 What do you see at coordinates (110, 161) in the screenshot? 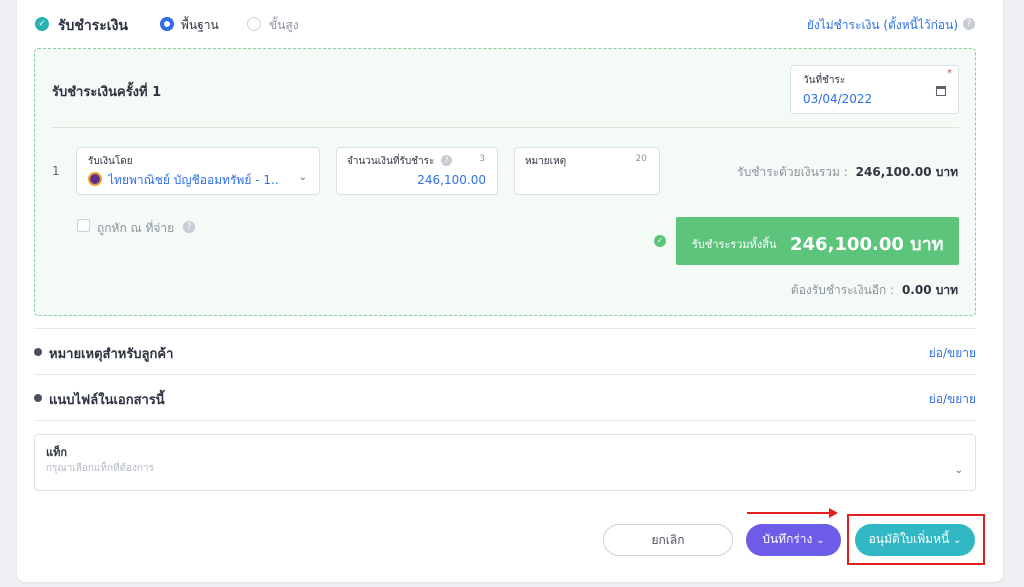
I see `received-by-label: รับเงินโดย` at bounding box center [110, 161].